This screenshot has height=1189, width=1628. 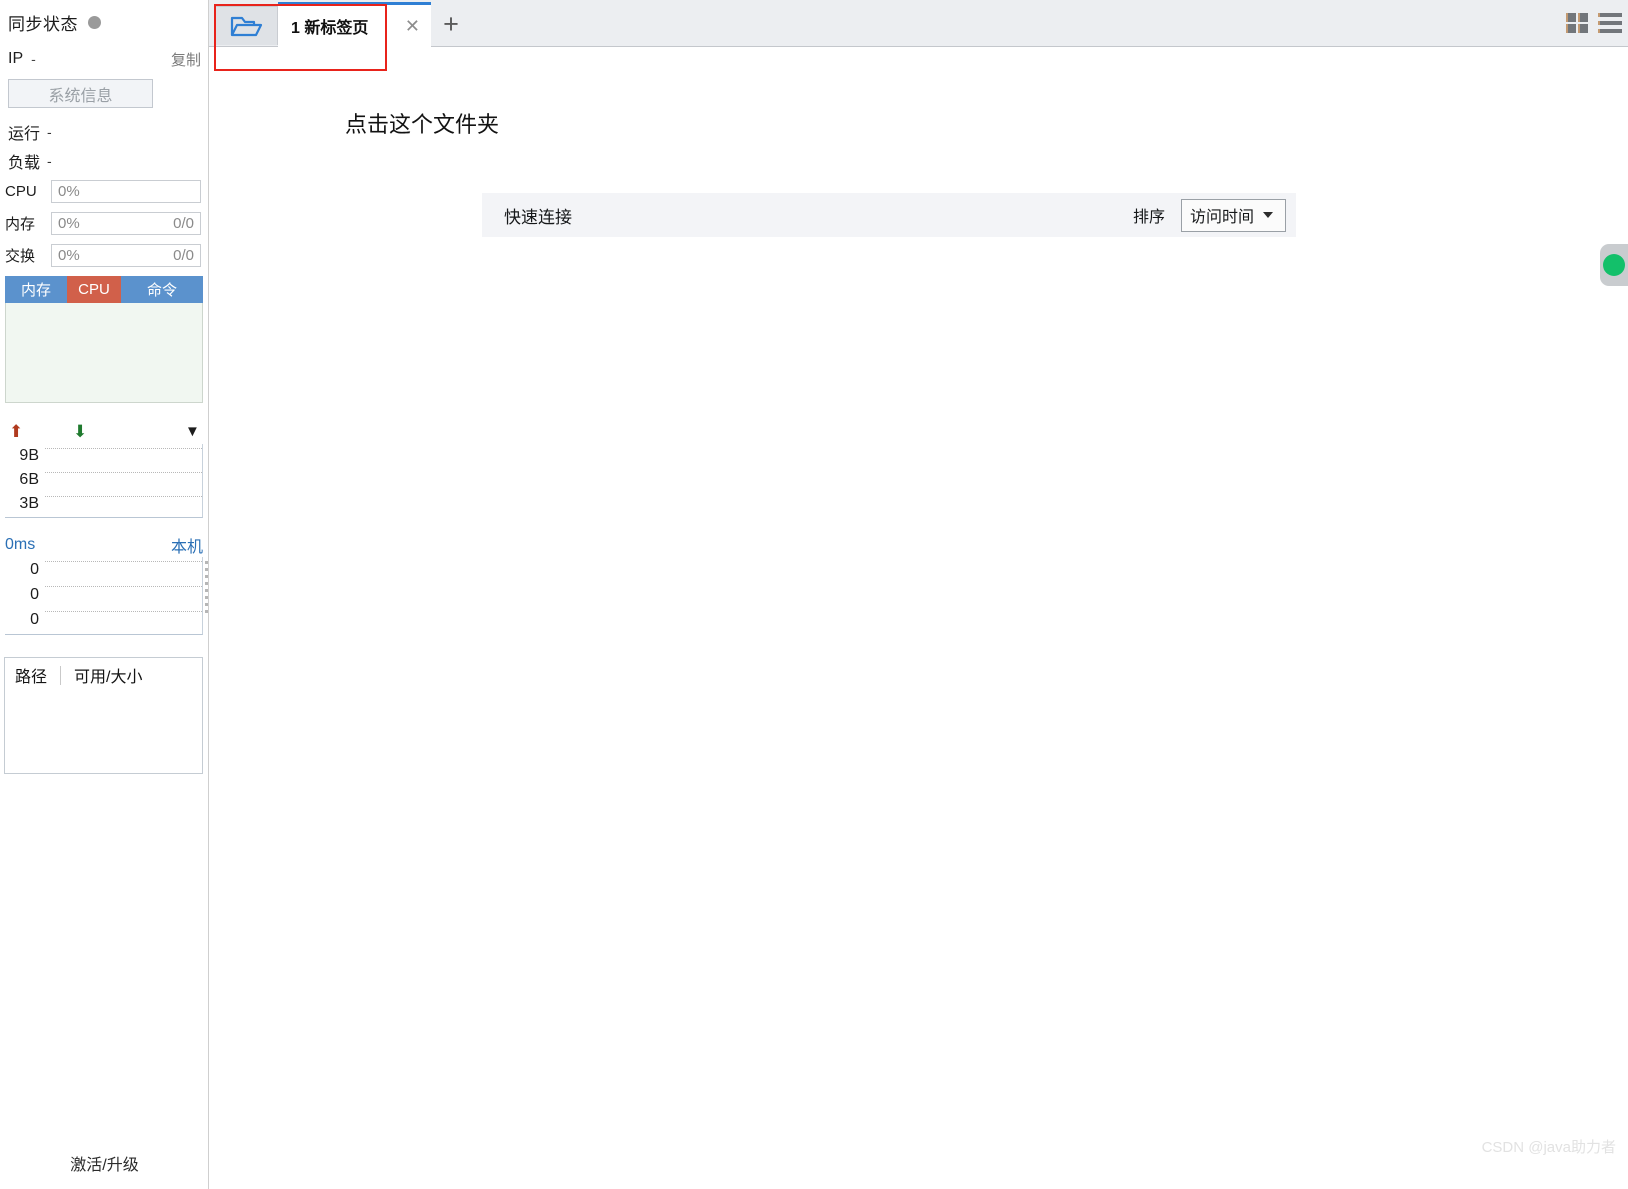 I want to click on latency-graph-header: 0ms 本机, so click(x=104, y=545).